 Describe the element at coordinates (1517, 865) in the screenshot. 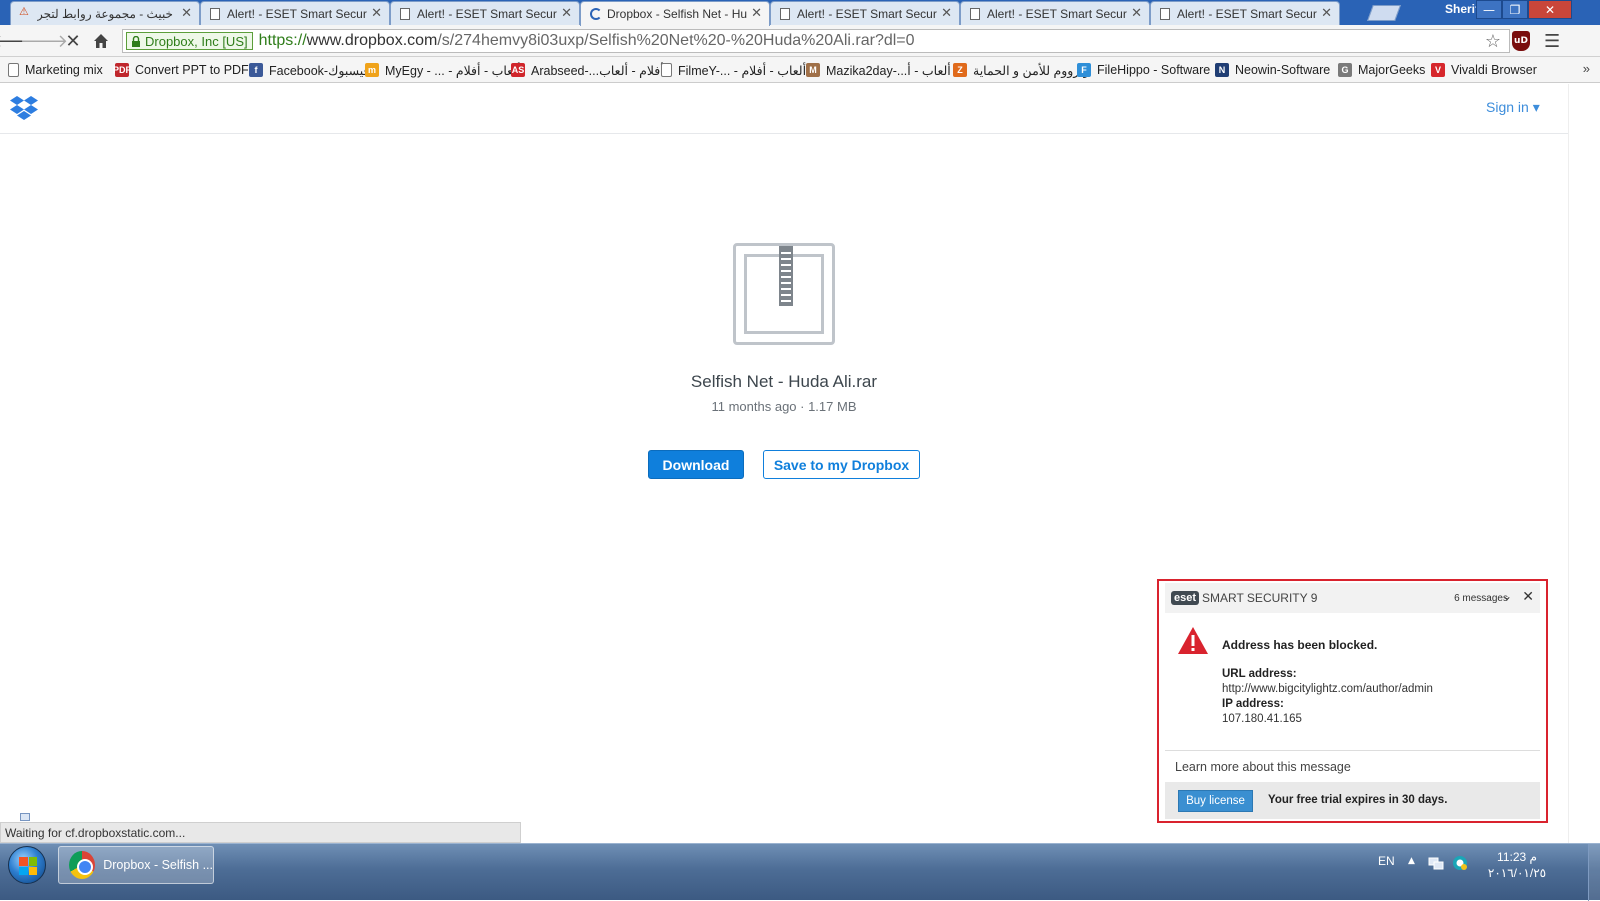

I see `clock: 11:23 م ٢٠١٦/٠١/٢٥` at that location.